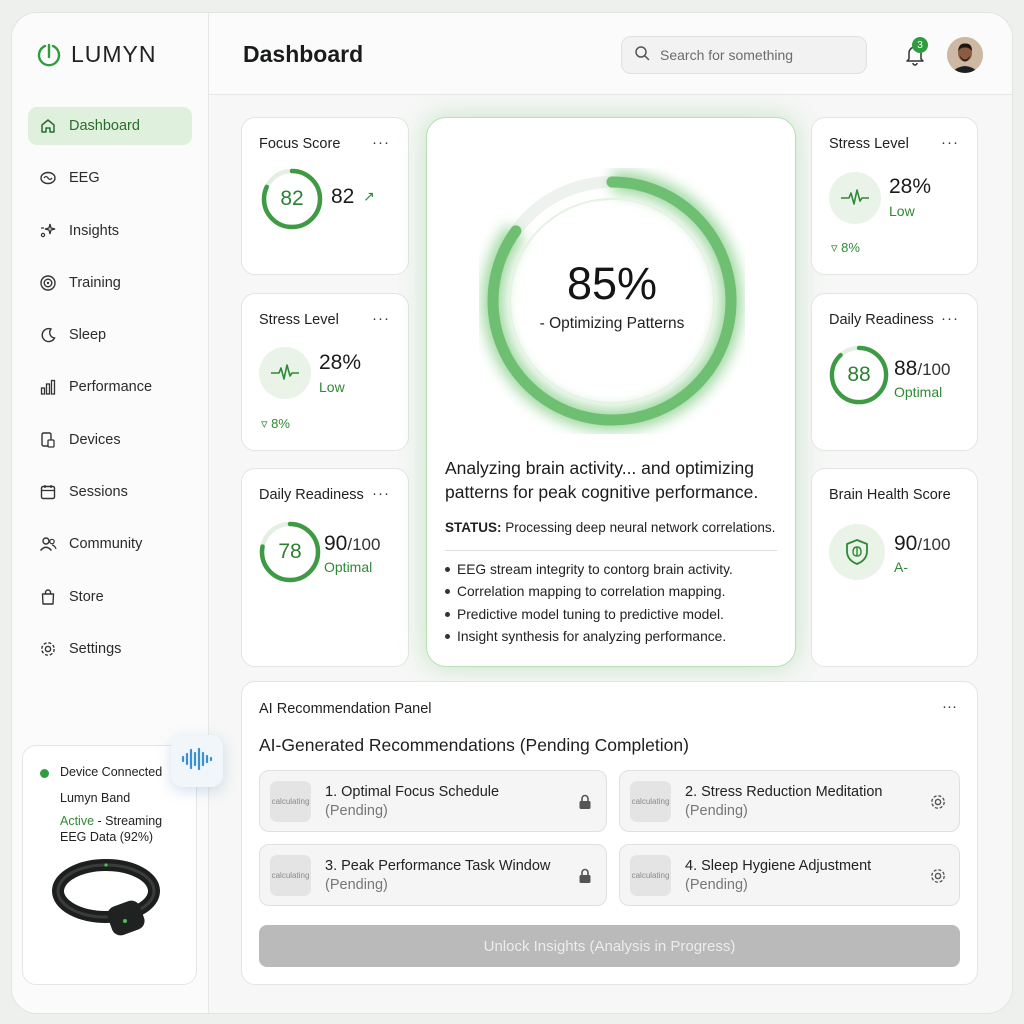  What do you see at coordinates (778, 866) in the screenshot?
I see `recommendation-name: 4. Sleep Hygiene Adjustment` at bounding box center [778, 866].